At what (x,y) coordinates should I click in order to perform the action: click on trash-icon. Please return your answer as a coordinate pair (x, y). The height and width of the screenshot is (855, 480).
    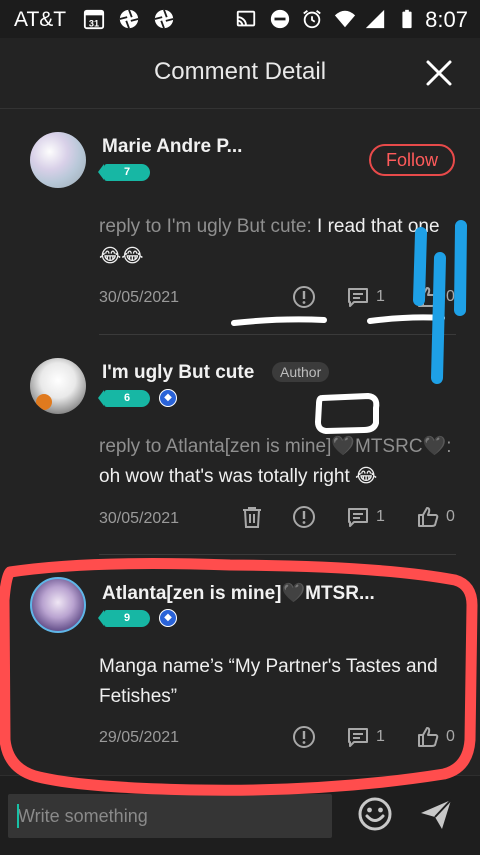
    Looking at the image, I should click on (252, 517).